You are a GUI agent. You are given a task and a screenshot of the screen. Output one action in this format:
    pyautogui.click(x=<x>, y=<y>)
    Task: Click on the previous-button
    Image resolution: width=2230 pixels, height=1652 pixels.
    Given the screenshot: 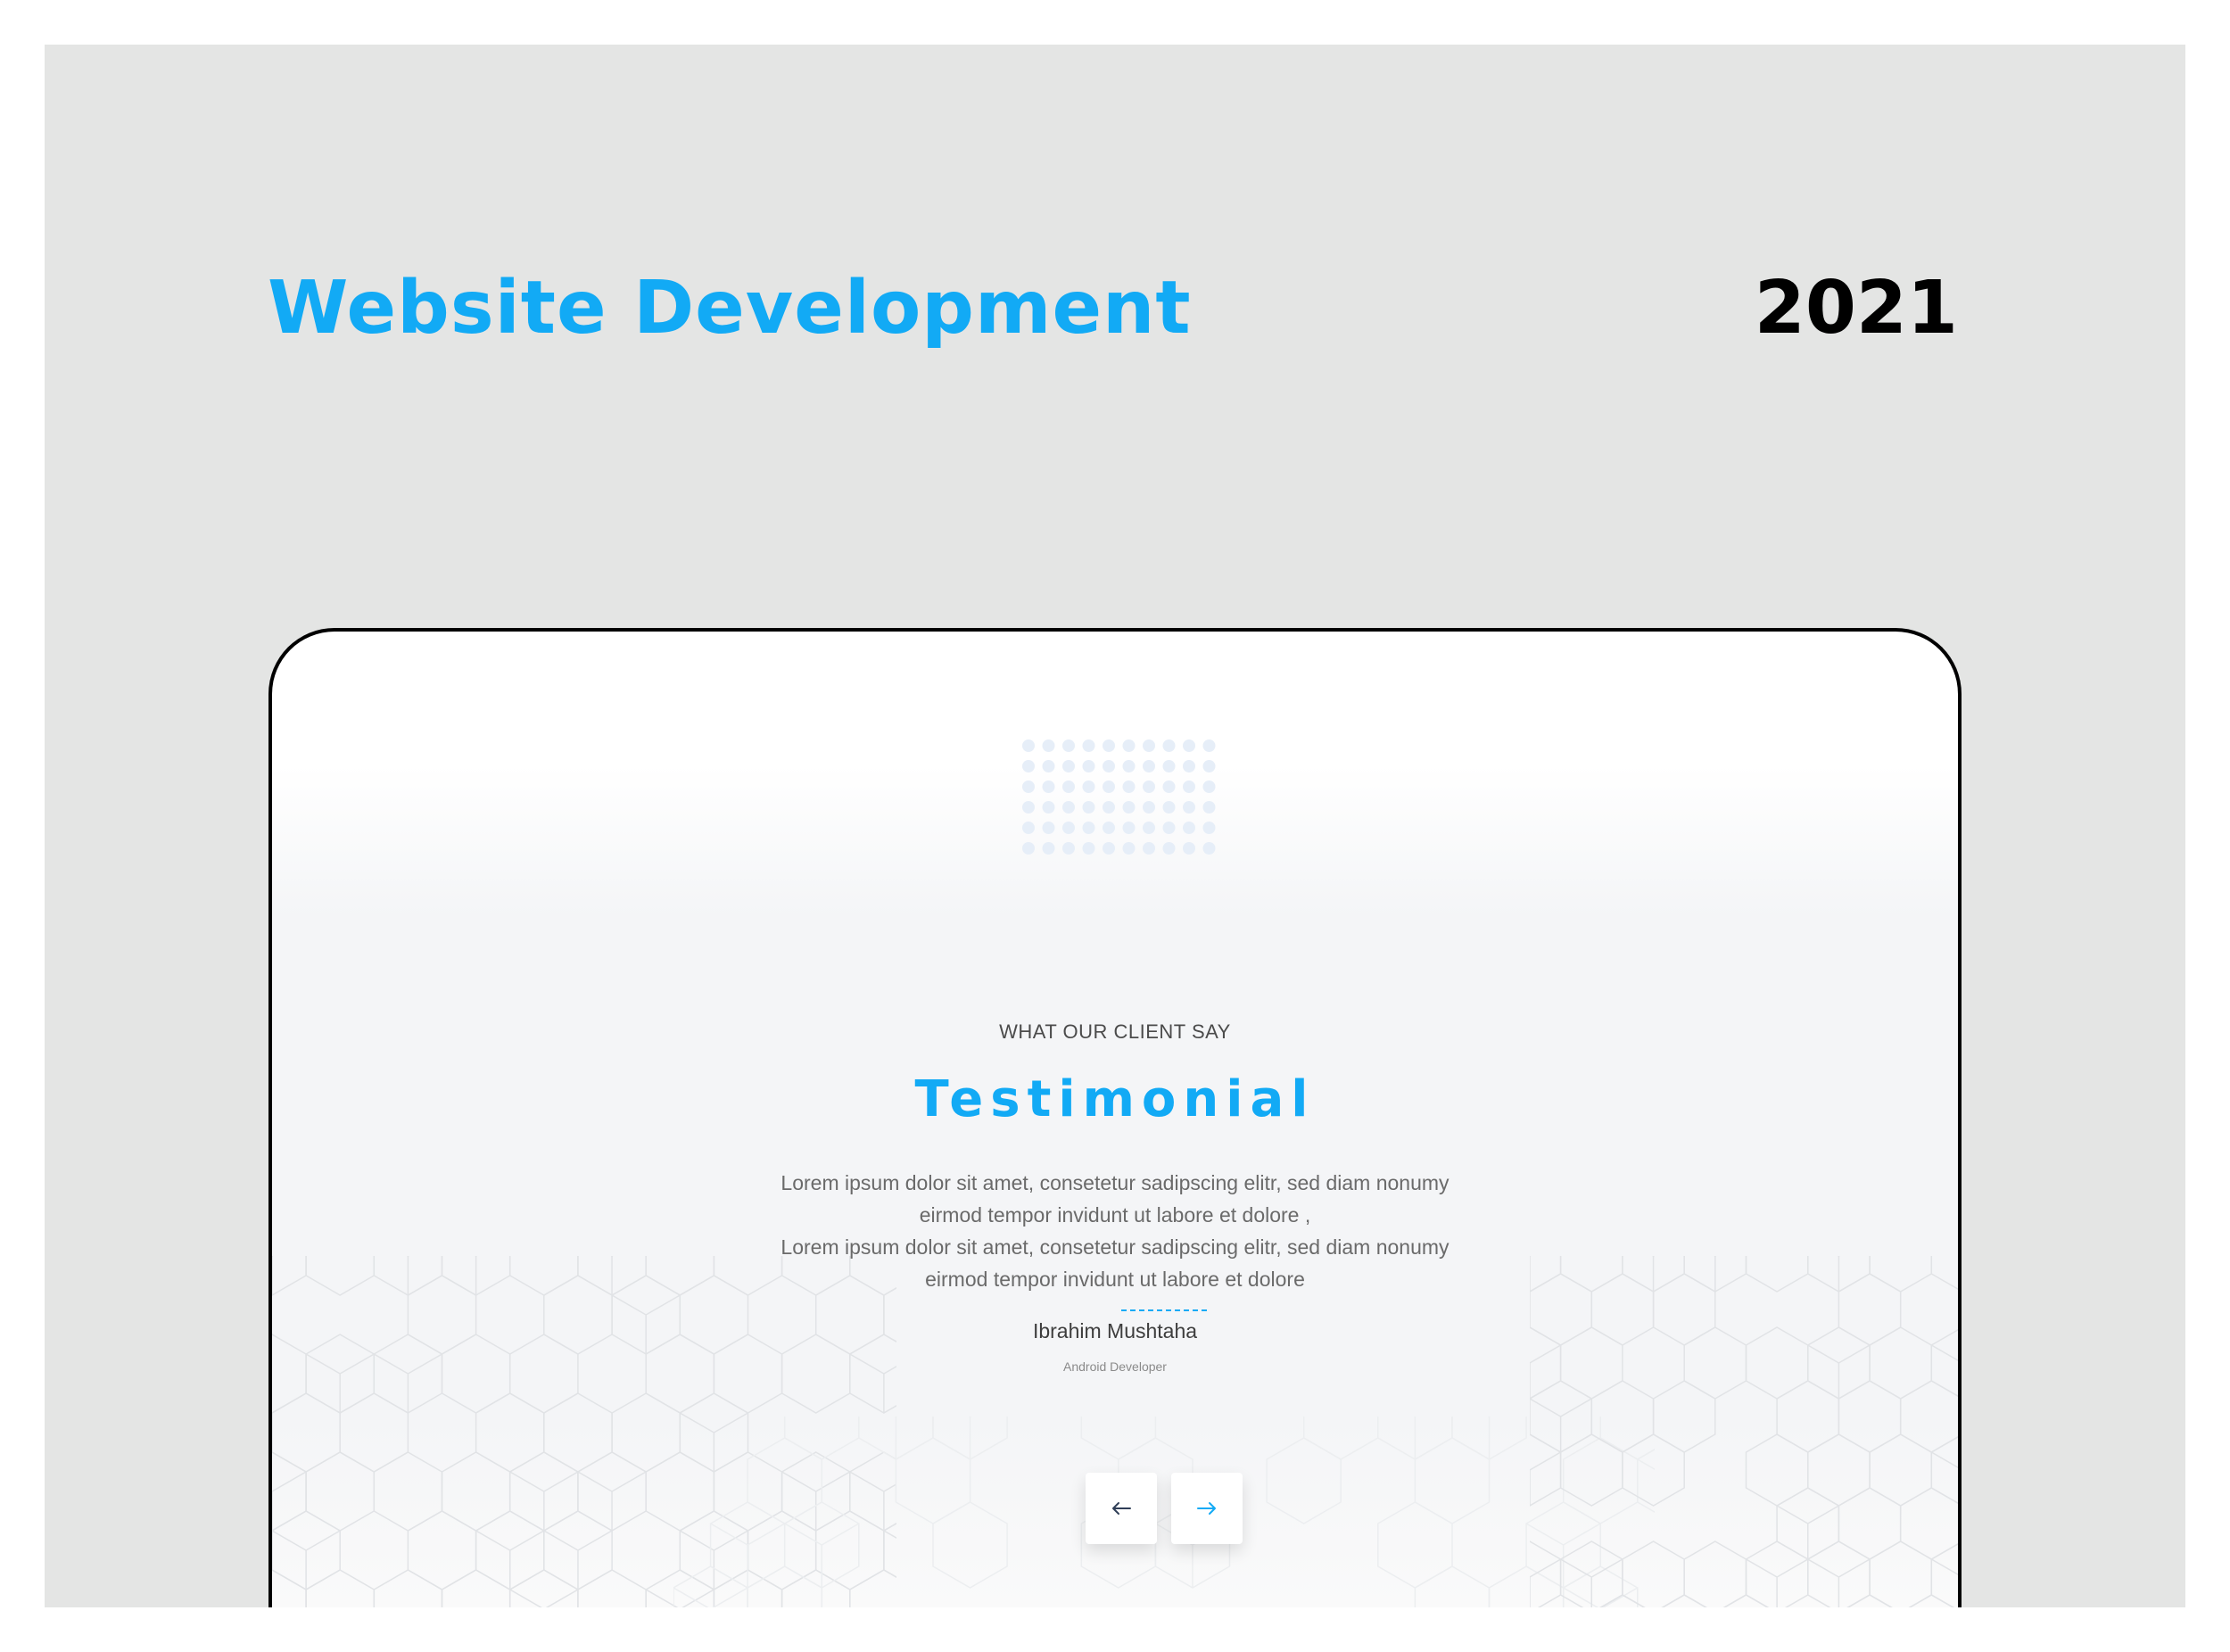 What is the action you would take?
    pyautogui.click(x=1121, y=1508)
    